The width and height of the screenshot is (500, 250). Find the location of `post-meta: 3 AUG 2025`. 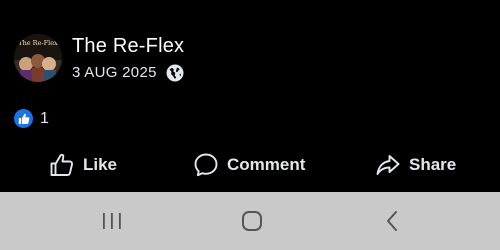

post-meta: 3 AUG 2025 is located at coordinates (128, 73).